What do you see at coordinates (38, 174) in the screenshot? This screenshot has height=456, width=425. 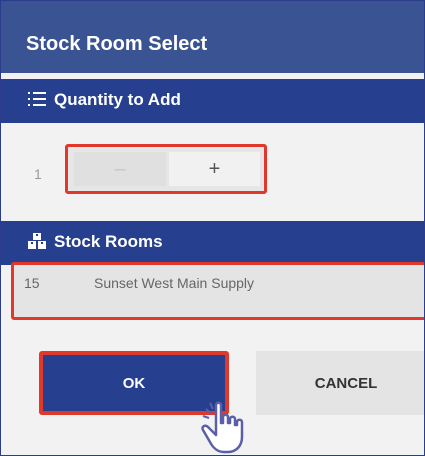 I see `quantity-value: 1` at bounding box center [38, 174].